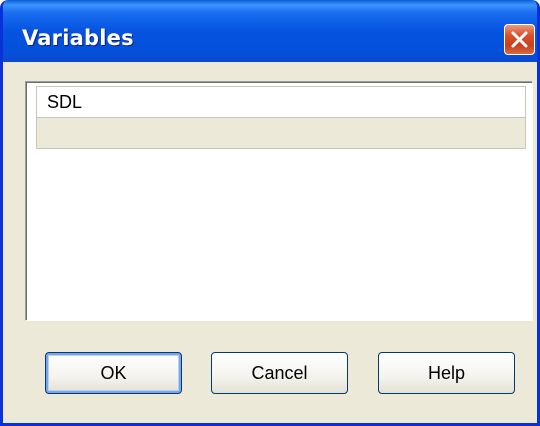 This screenshot has height=426, width=540. Describe the element at coordinates (279, 373) in the screenshot. I see `cancel-button: Cancel` at that location.